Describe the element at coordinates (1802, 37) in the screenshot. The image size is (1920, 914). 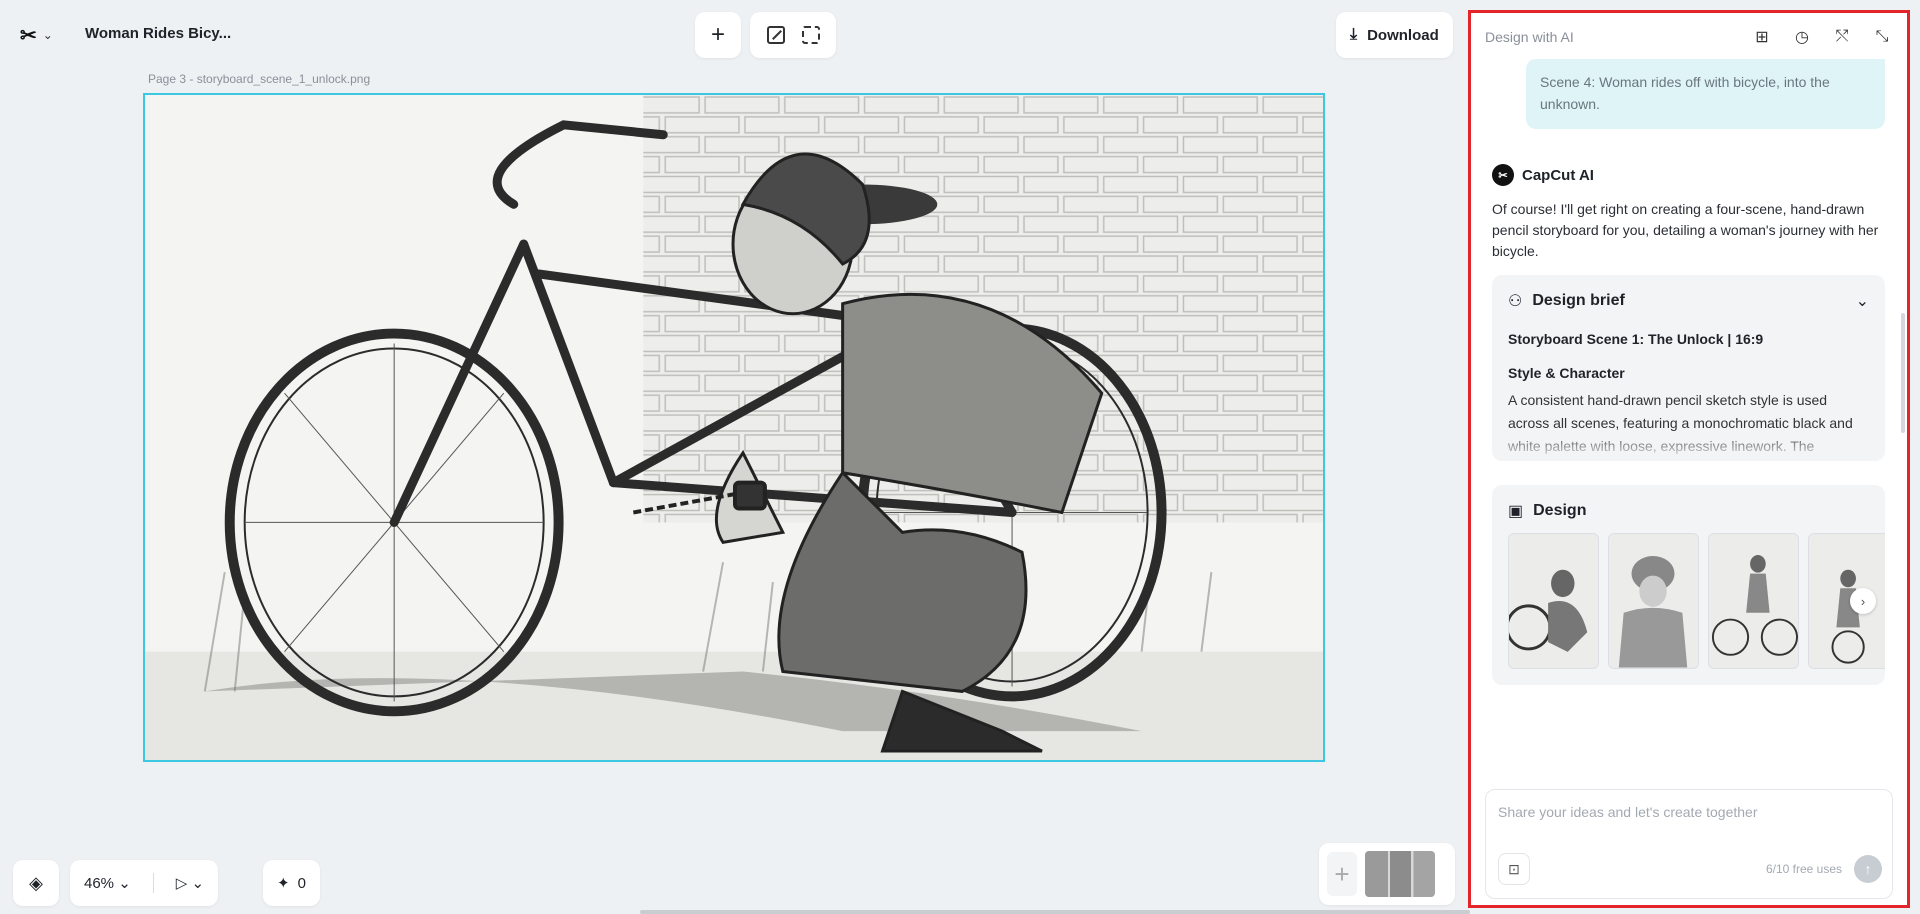
I see `history-icon: ◷` at that location.